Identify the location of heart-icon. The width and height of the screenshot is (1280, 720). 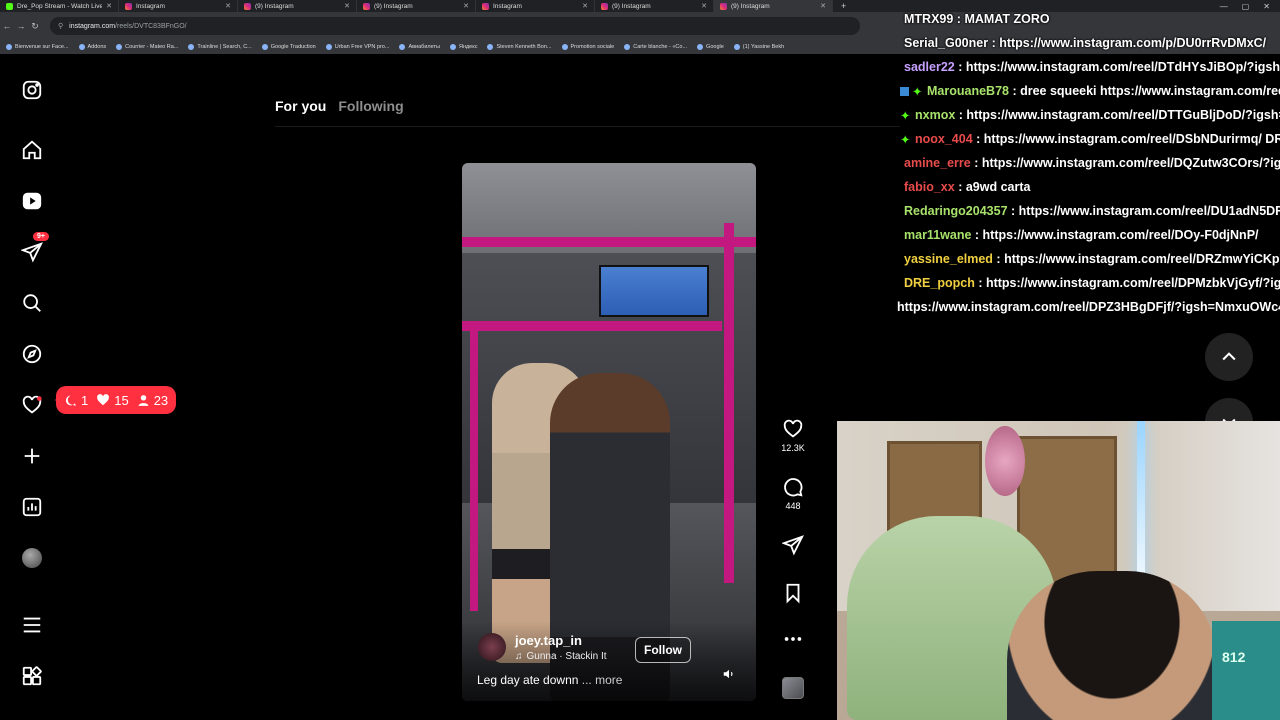
(793, 429).